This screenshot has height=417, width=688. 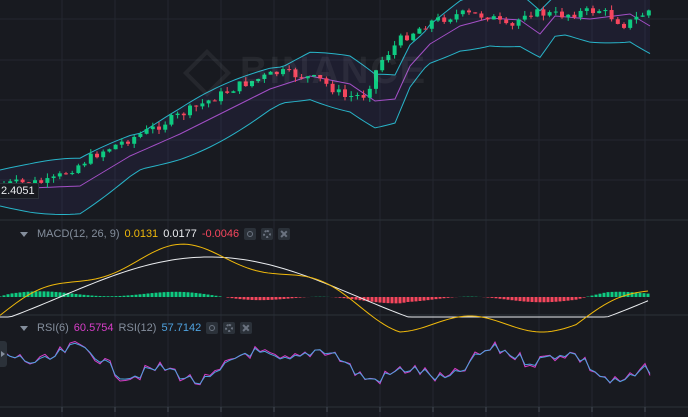 What do you see at coordinates (325, 363) in the screenshot?
I see `rsi12-line` at bounding box center [325, 363].